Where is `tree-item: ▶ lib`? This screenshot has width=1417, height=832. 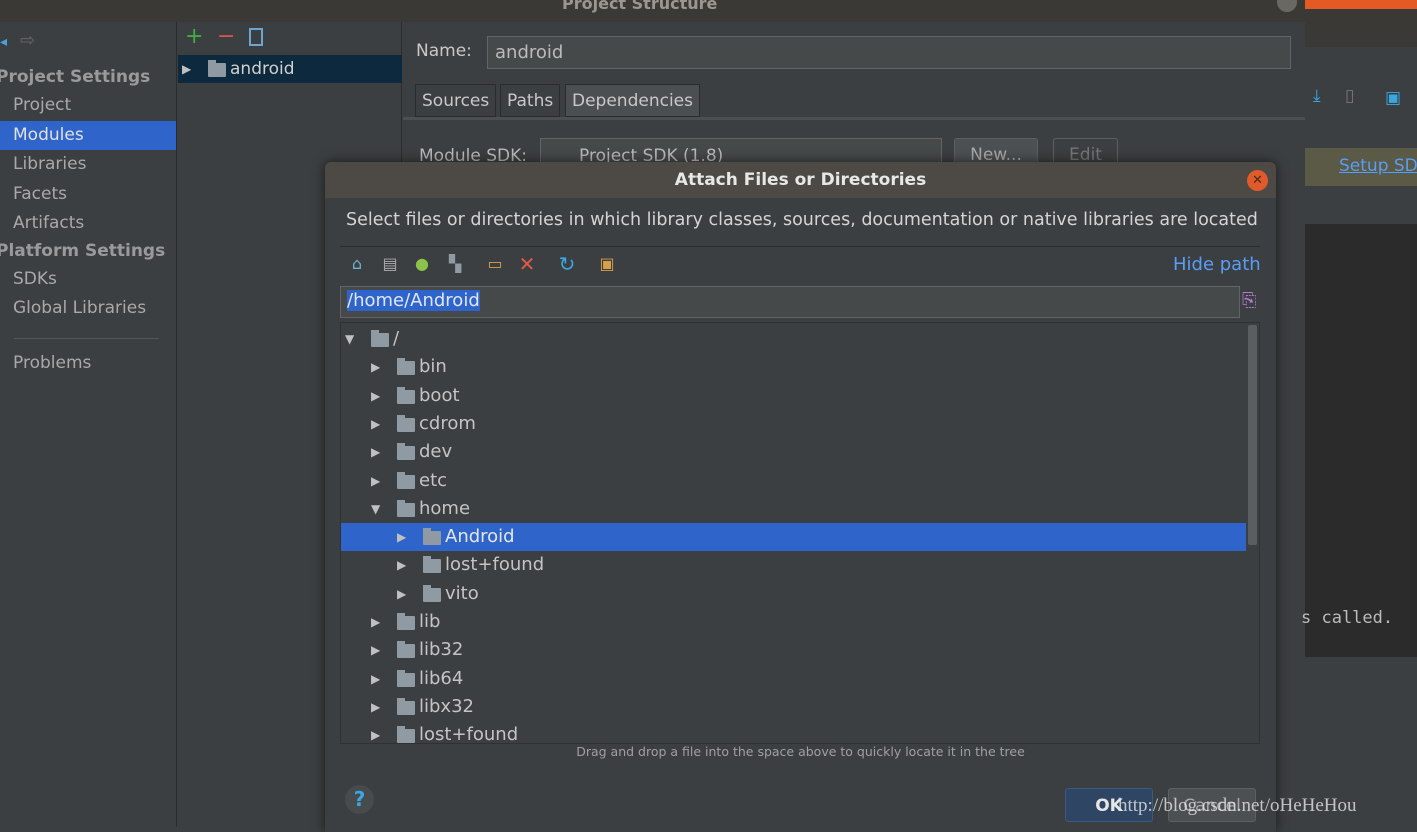
tree-item: ▶ lib is located at coordinates (793, 622).